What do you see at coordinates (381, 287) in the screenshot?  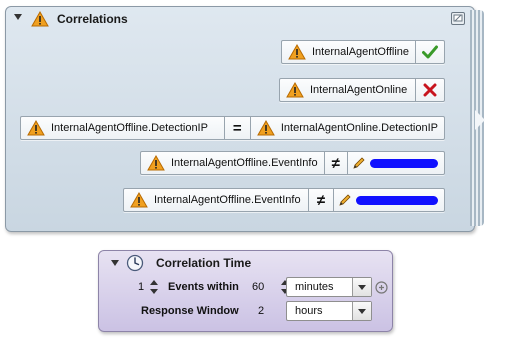 I see `link-icon` at bounding box center [381, 287].